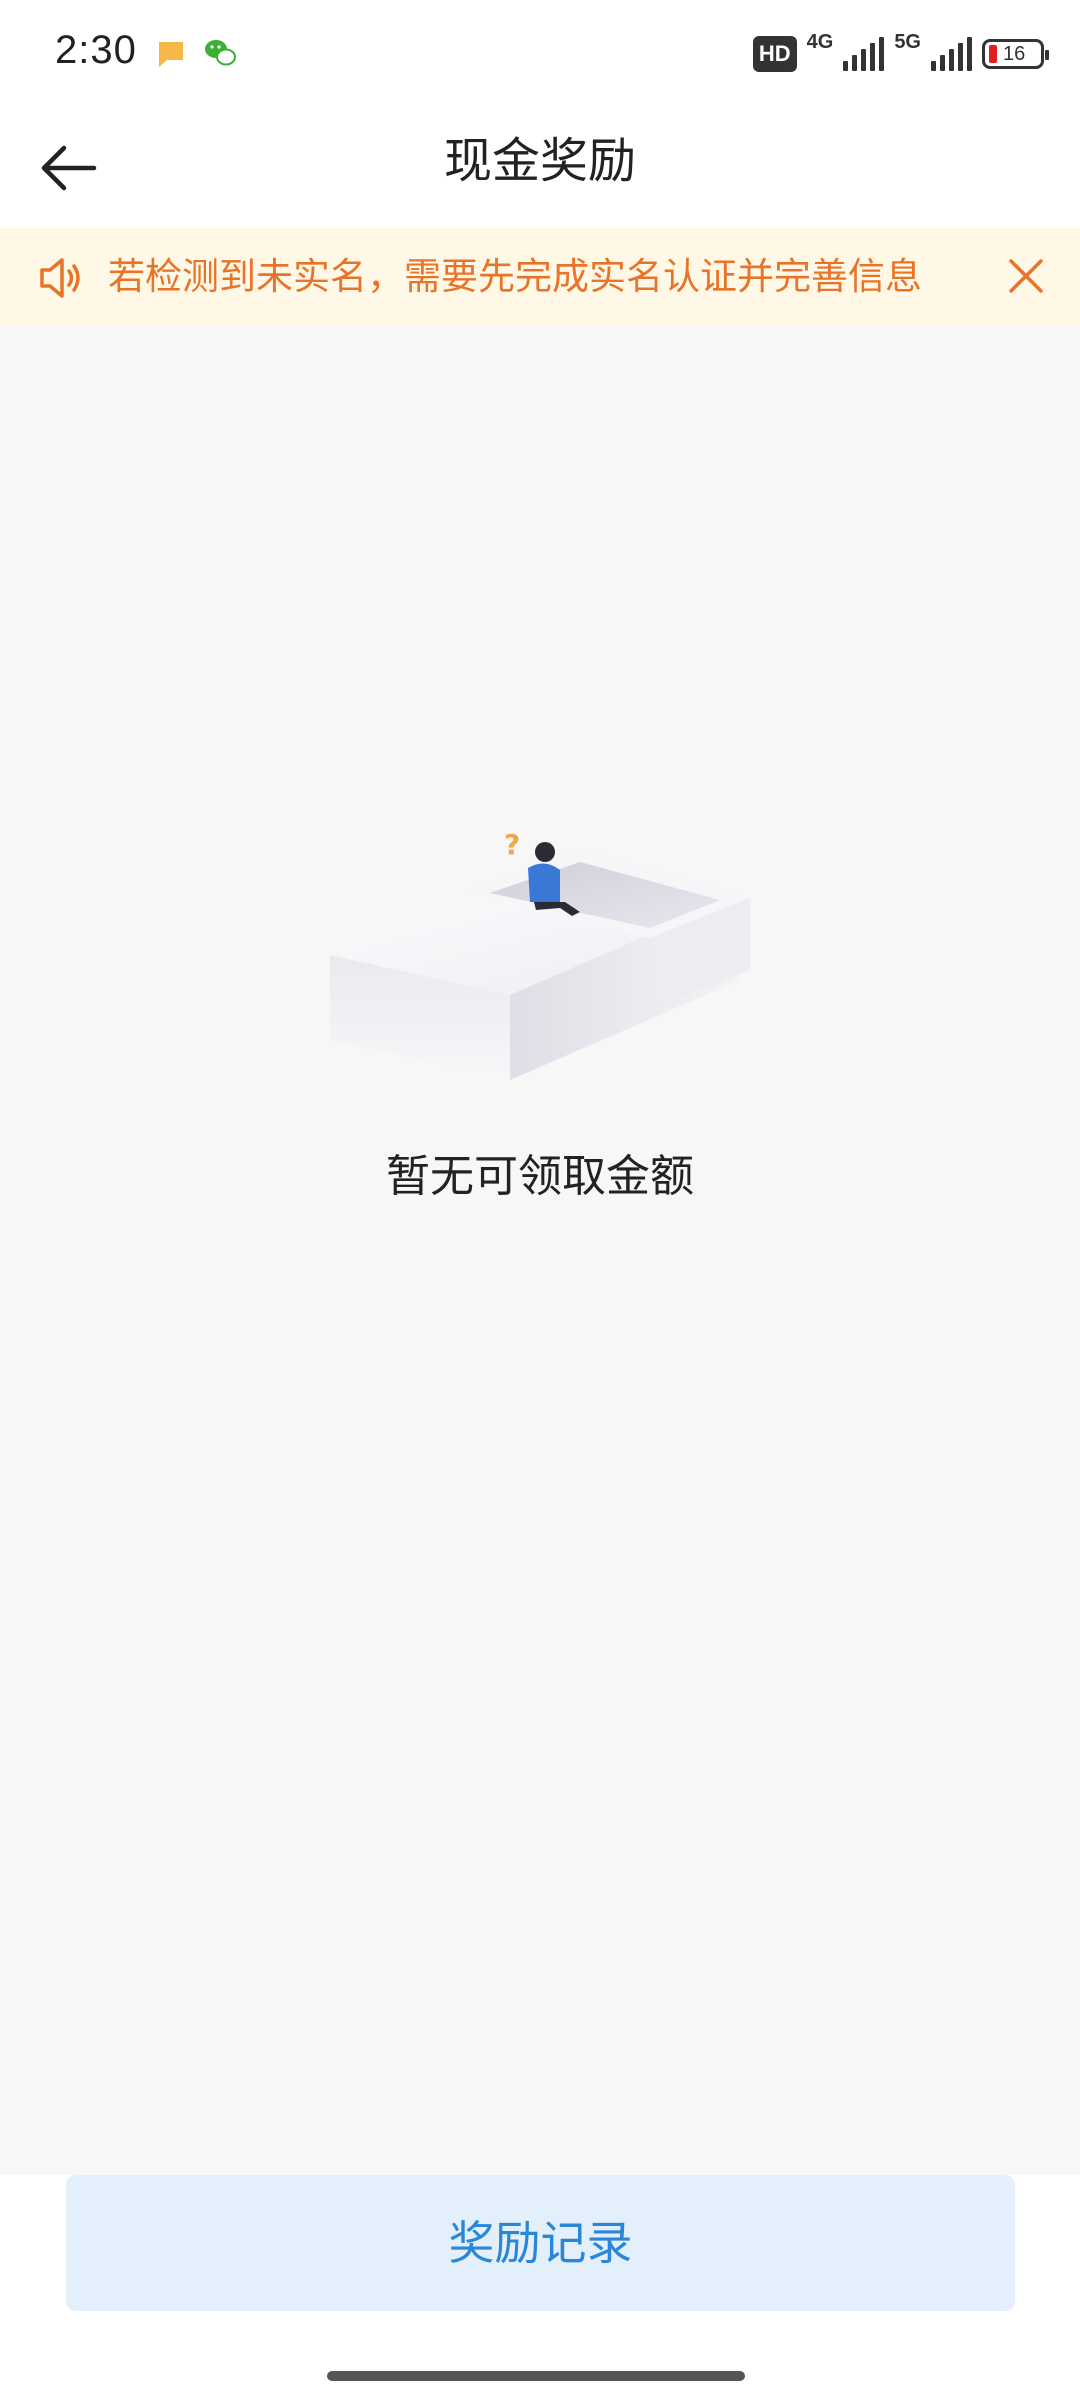 The height and width of the screenshot is (2400, 1080). Describe the element at coordinates (540, 2243) in the screenshot. I see `reward-records-button: 奖励记录` at that location.